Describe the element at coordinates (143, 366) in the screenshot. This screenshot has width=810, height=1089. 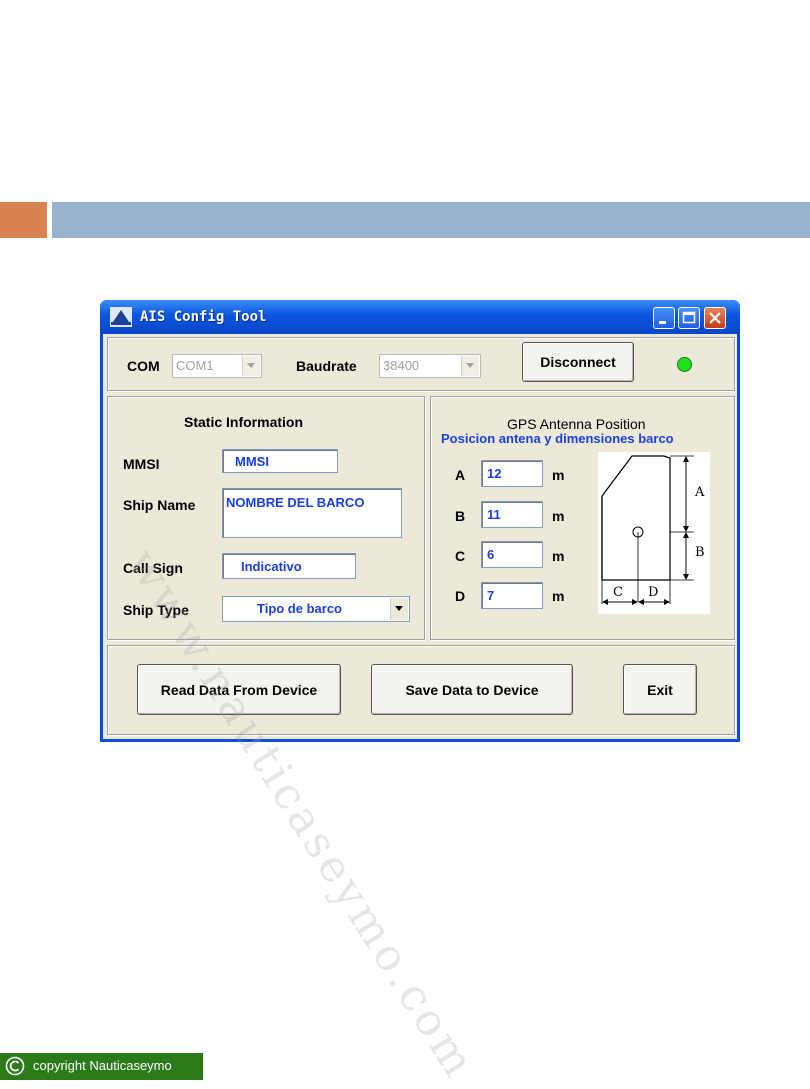
I see `com-label: COM` at that location.